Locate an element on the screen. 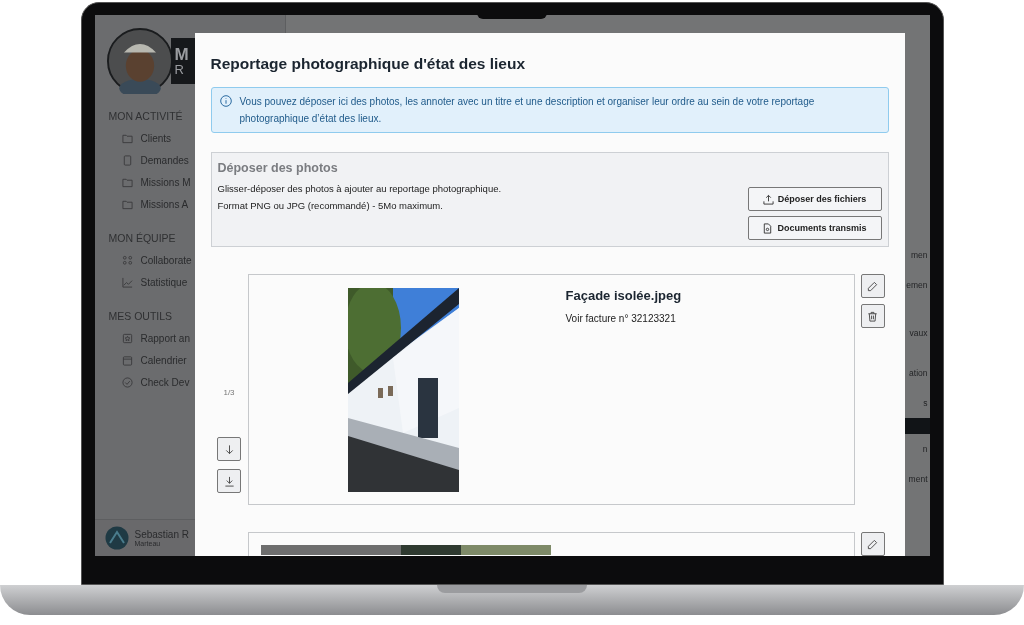 The width and height of the screenshot is (1024, 625). sidebar-item: Missions M is located at coordinates (165, 182).